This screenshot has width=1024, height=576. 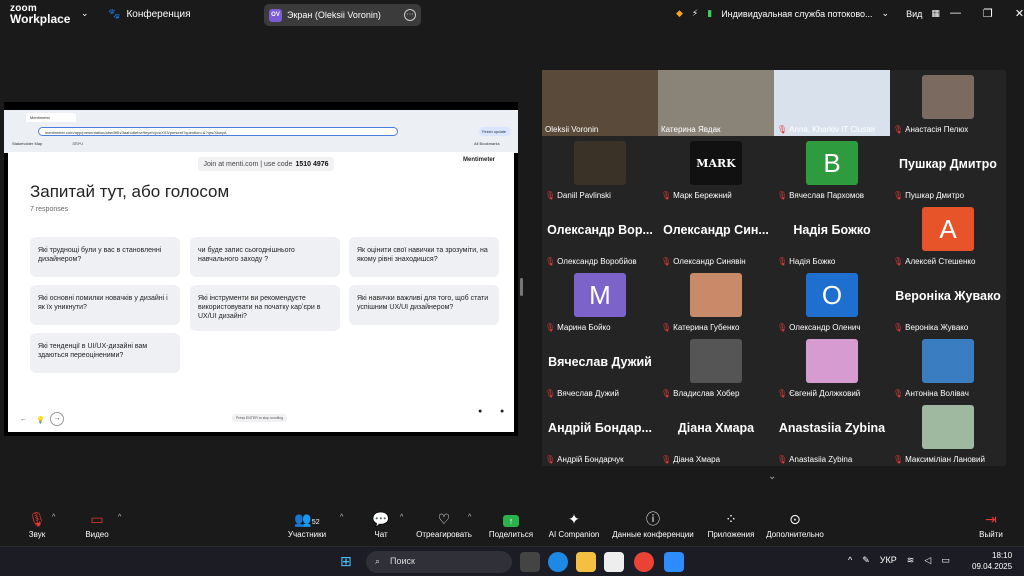 What do you see at coordinates (149, 14) in the screenshot?
I see `conference-button: 🐾 Конференция` at bounding box center [149, 14].